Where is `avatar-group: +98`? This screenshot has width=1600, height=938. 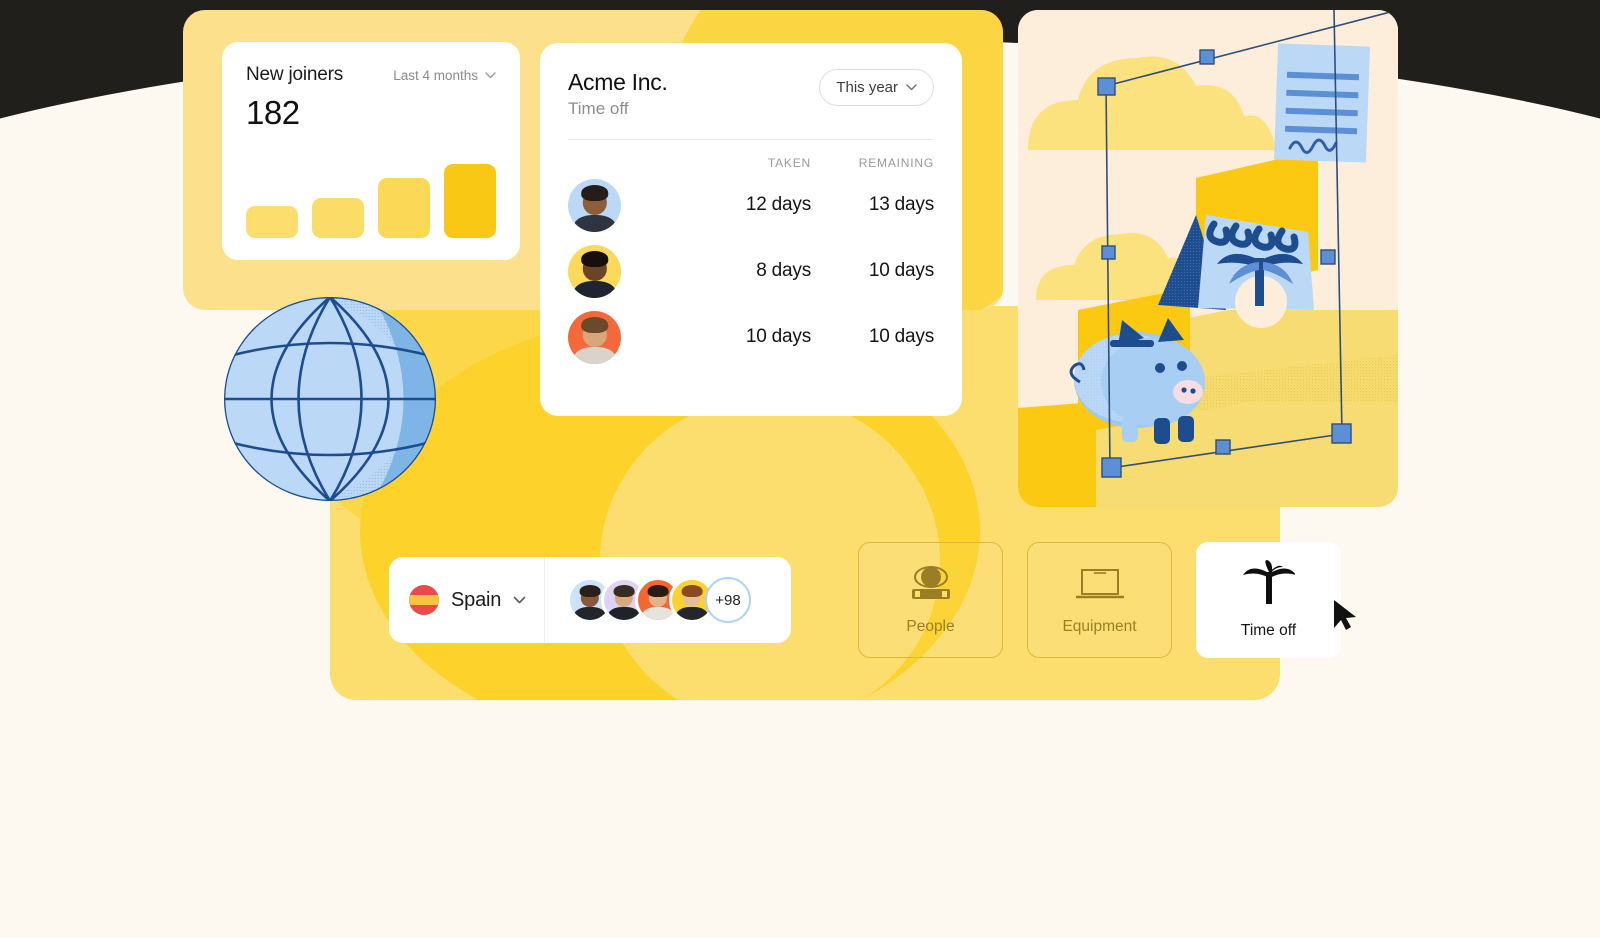
avatar-group: +98 is located at coordinates (648, 600).